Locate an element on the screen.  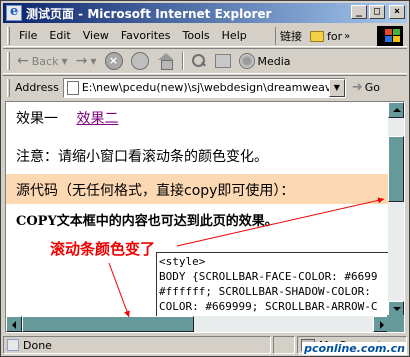
status-empty is located at coordinates (284, 345).